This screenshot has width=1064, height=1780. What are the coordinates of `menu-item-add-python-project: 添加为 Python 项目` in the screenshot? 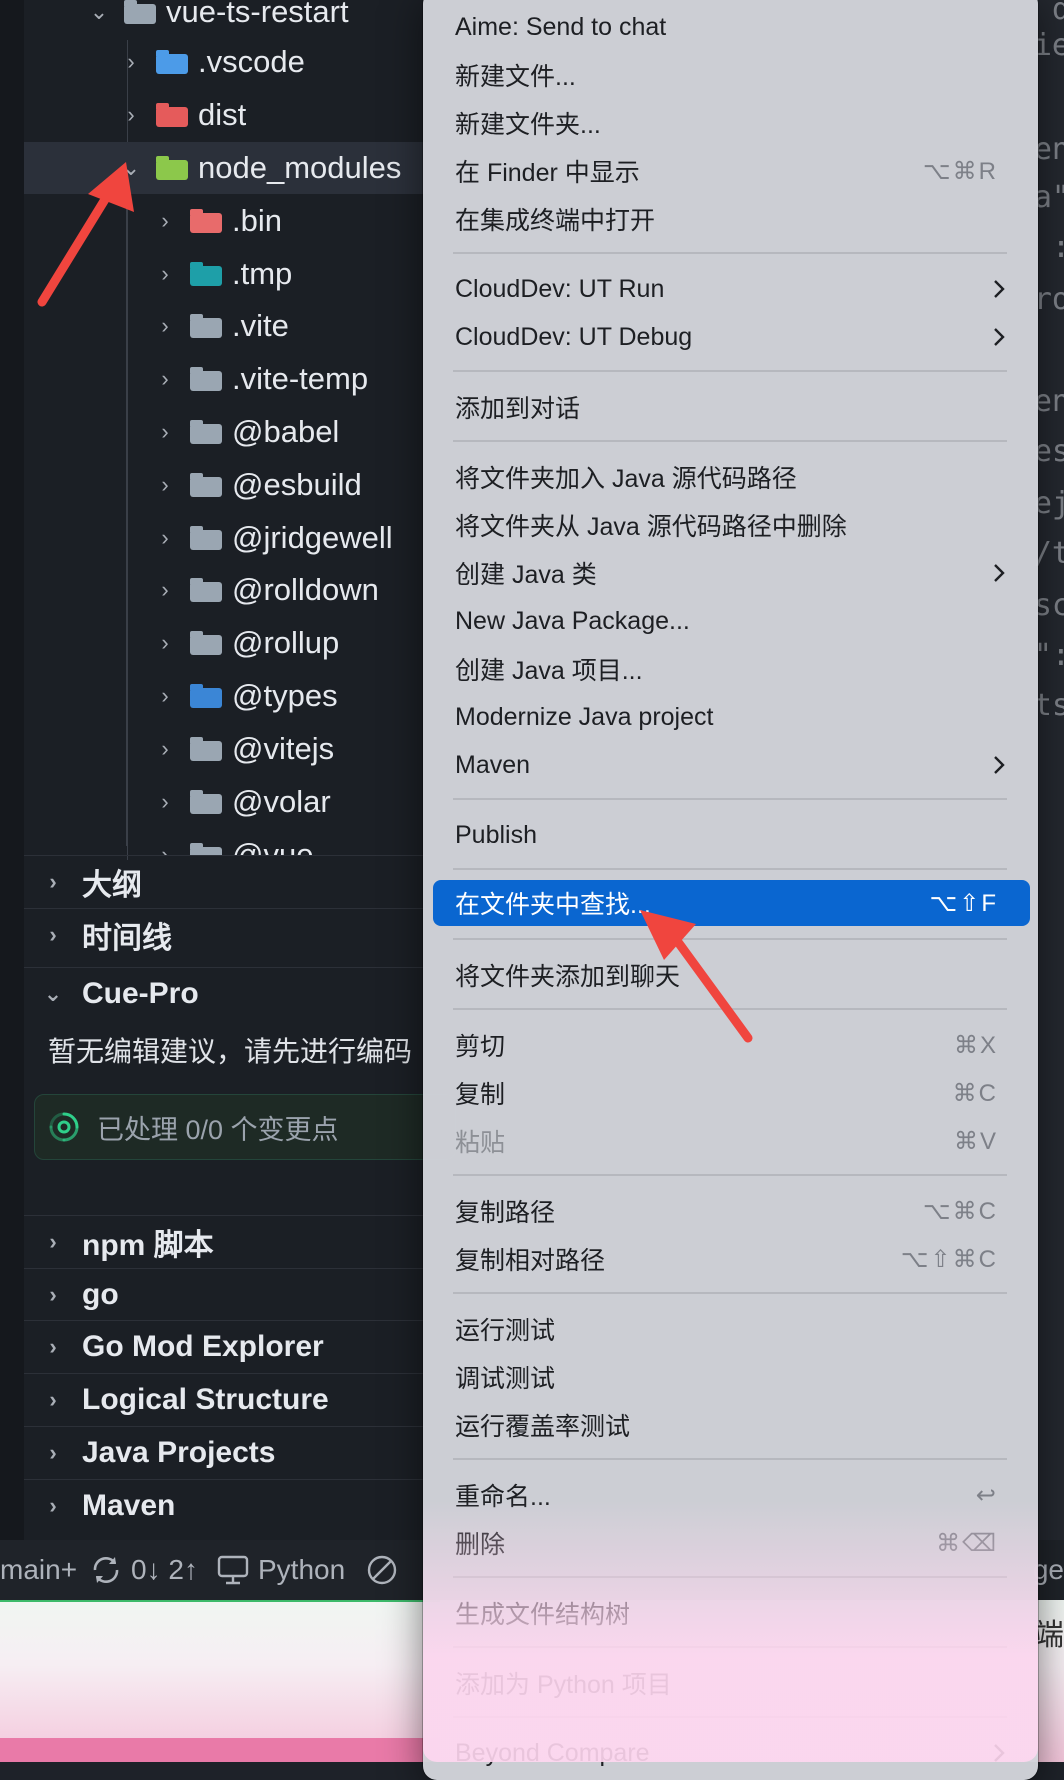 It's located at (731, 1683).